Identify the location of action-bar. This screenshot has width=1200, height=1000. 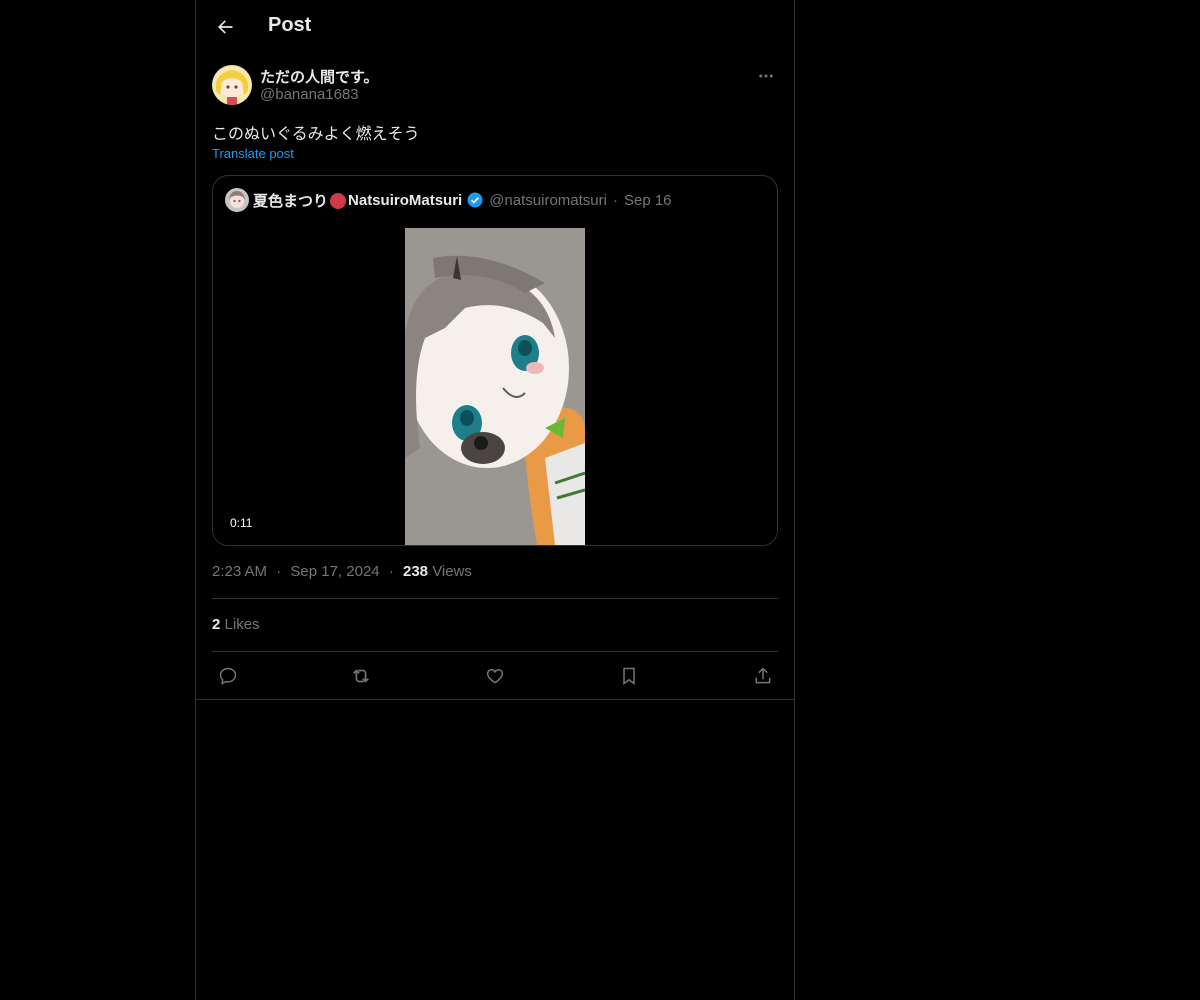
(495, 676).